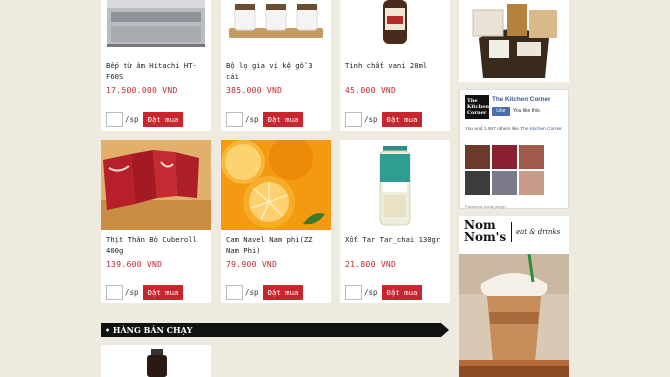 The height and width of the screenshot is (377, 670). What do you see at coordinates (501, 111) in the screenshot?
I see `facebook-like-button: Like` at bounding box center [501, 111].